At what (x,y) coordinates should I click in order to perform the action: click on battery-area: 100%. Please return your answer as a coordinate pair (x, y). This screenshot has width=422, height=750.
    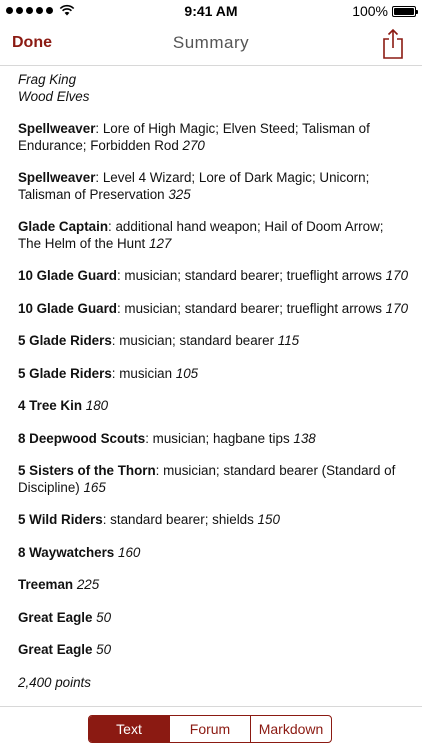
    Looking at the image, I should click on (385, 11).